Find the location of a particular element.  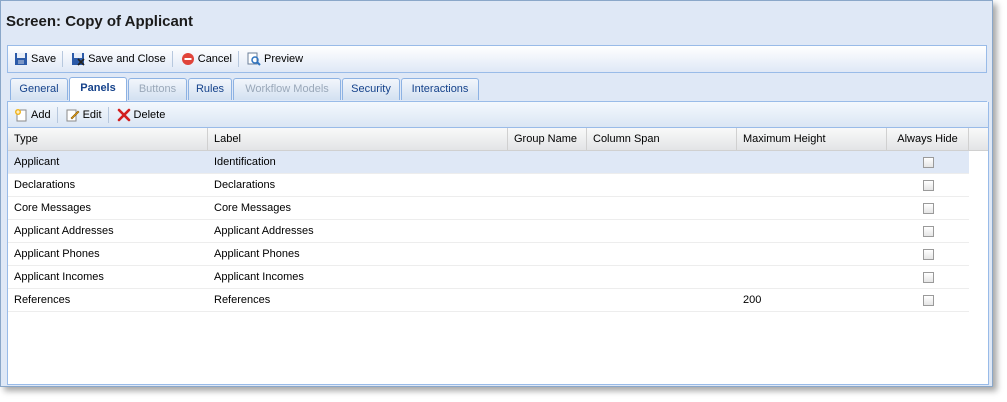

panels-toolbar: Add Edit Delete is located at coordinates (498, 115).